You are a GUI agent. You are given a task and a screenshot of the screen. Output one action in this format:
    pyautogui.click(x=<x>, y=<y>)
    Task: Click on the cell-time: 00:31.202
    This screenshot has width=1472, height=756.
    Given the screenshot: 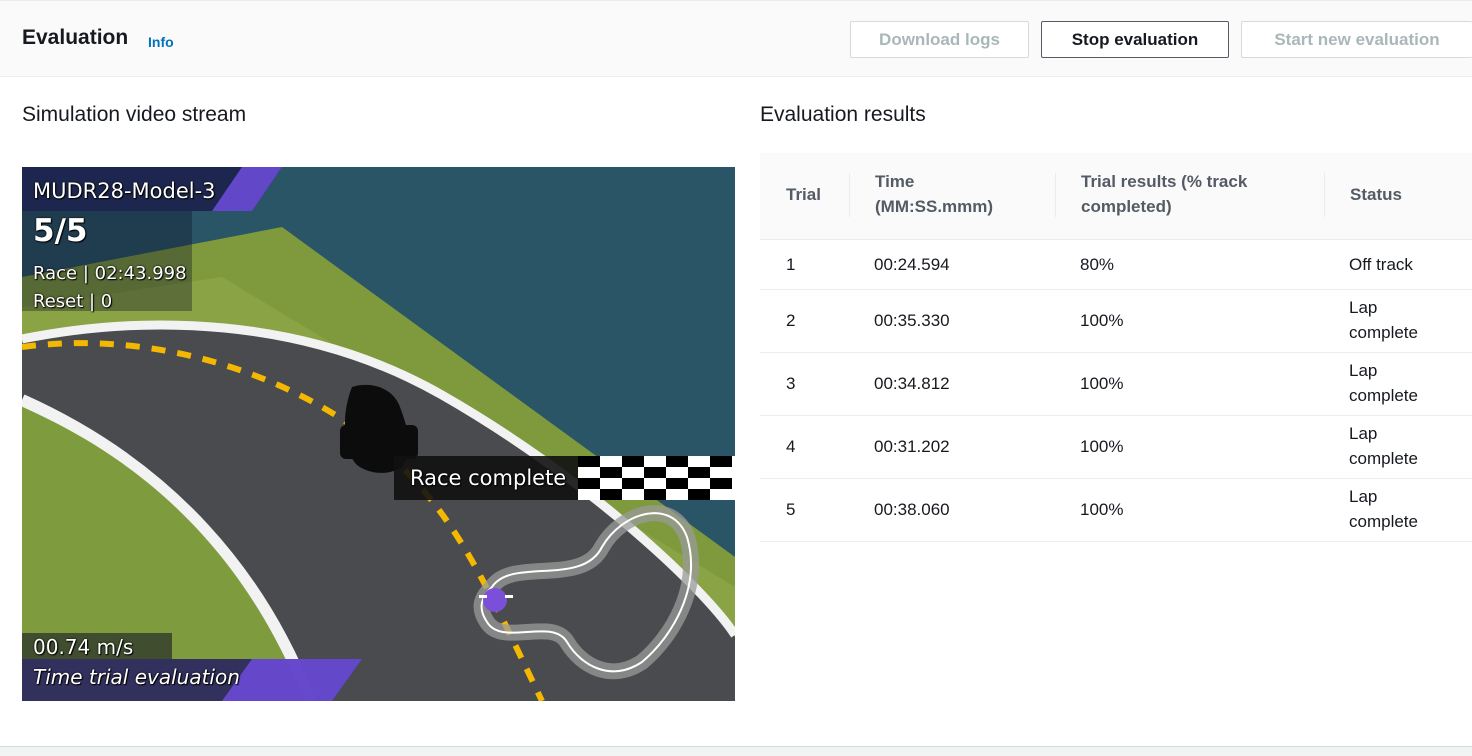 What is the action you would take?
    pyautogui.click(x=912, y=446)
    